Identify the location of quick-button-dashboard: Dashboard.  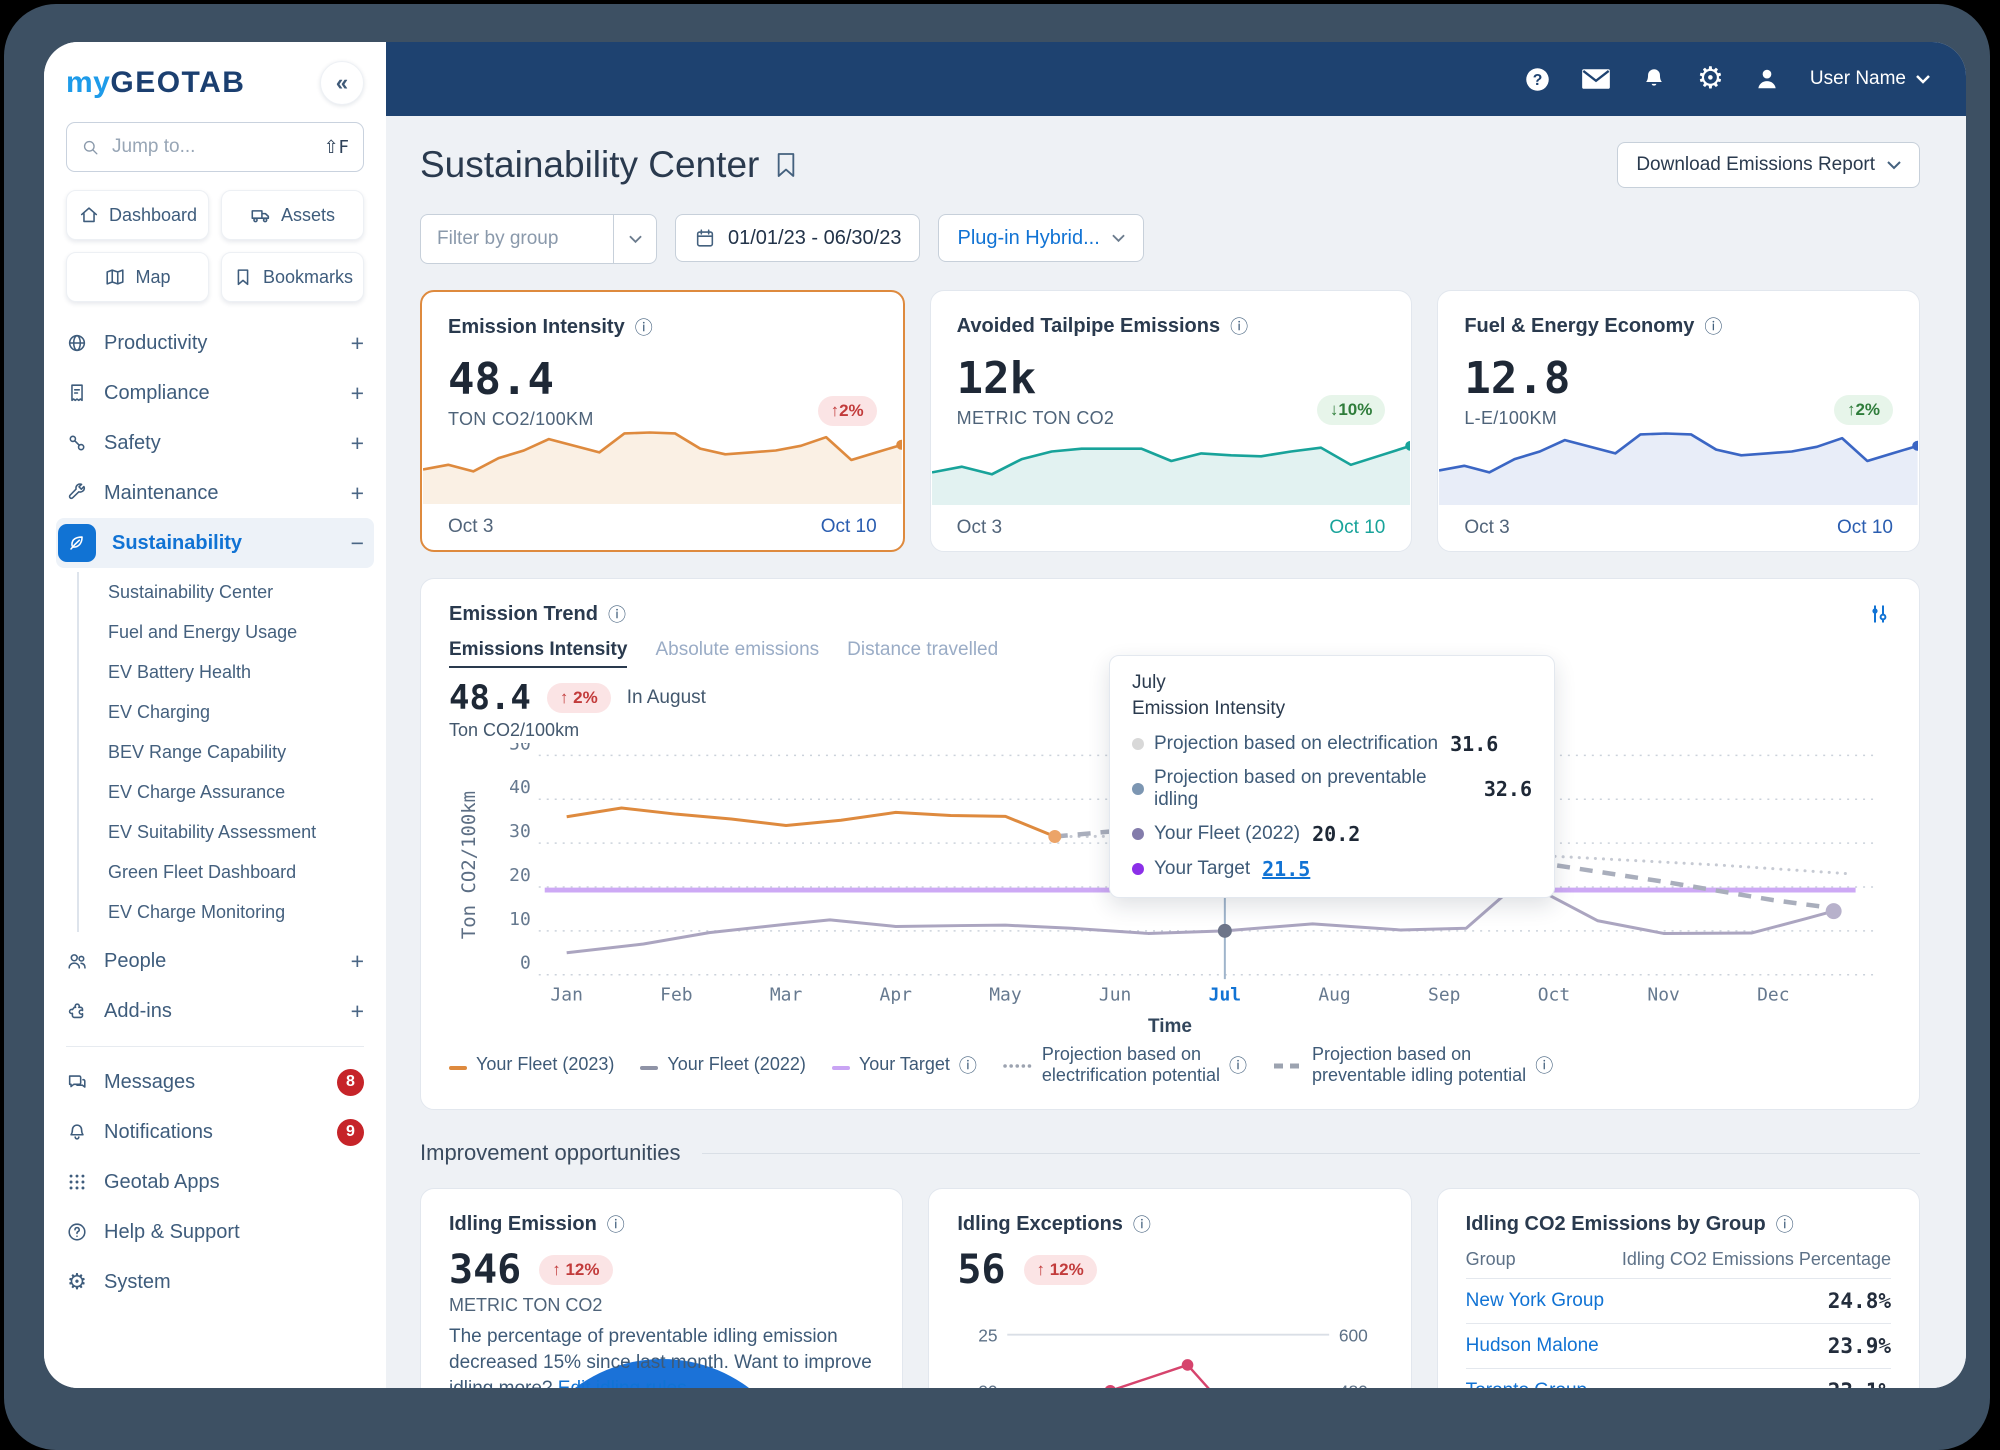
(137, 215).